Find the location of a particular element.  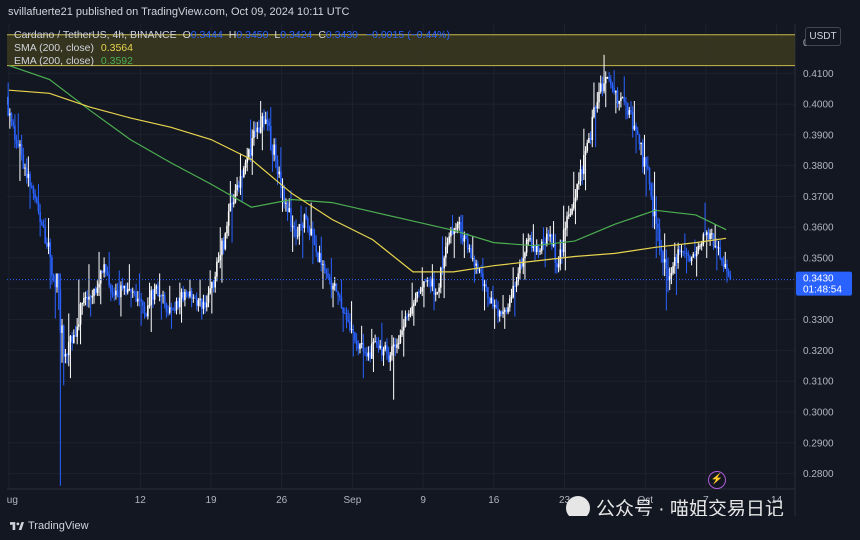

lightning-icon: ⚡ is located at coordinates (717, 480).